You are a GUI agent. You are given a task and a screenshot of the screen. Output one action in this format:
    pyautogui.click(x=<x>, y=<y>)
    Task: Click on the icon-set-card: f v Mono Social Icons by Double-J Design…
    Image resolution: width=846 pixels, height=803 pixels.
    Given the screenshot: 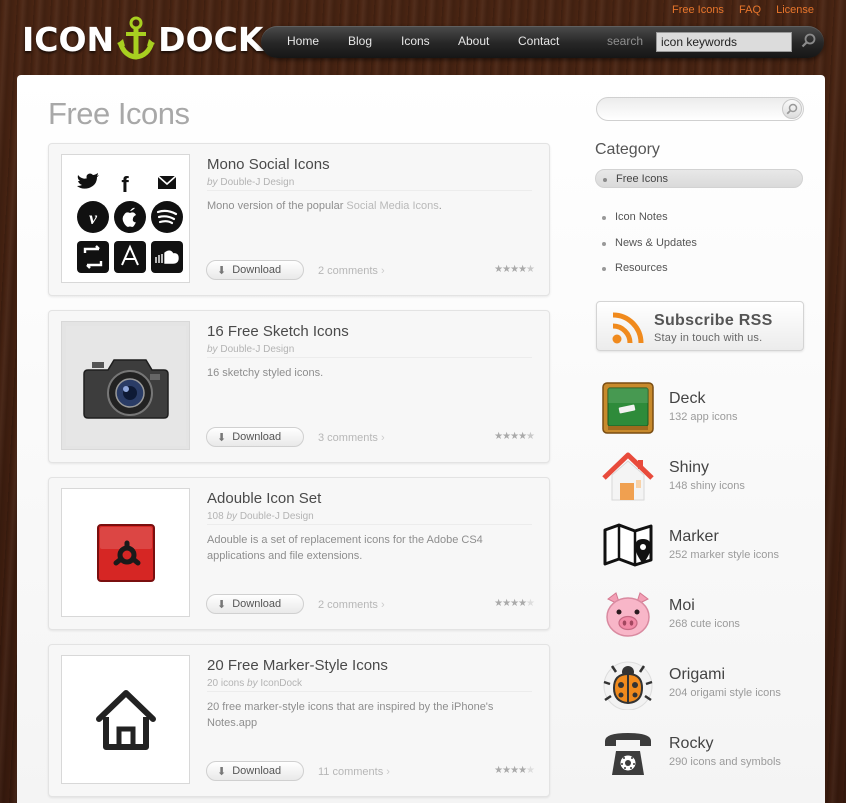 What is the action you would take?
    pyautogui.click(x=299, y=219)
    